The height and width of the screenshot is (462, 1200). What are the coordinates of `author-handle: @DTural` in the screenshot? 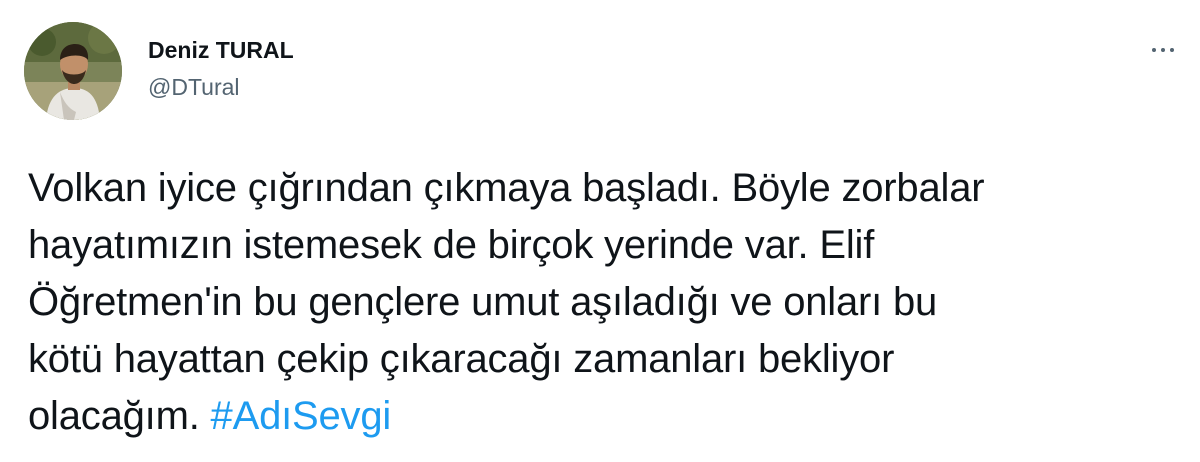 It's located at (221, 87).